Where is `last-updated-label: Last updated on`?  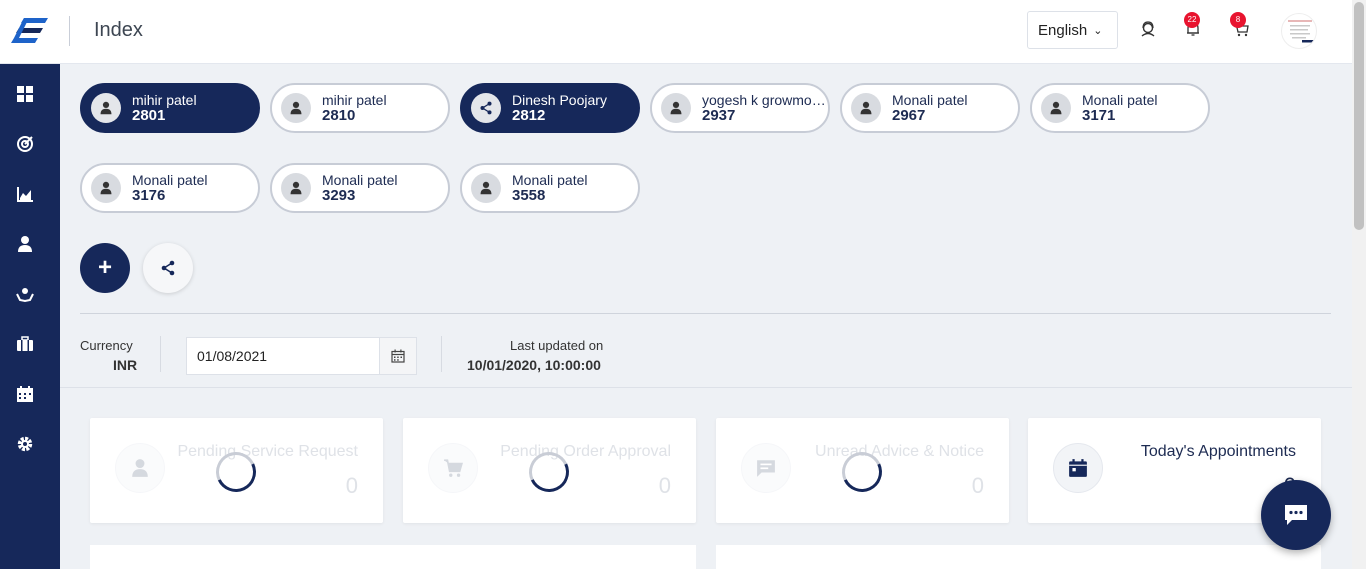 last-updated-label: Last updated on is located at coordinates (557, 345).